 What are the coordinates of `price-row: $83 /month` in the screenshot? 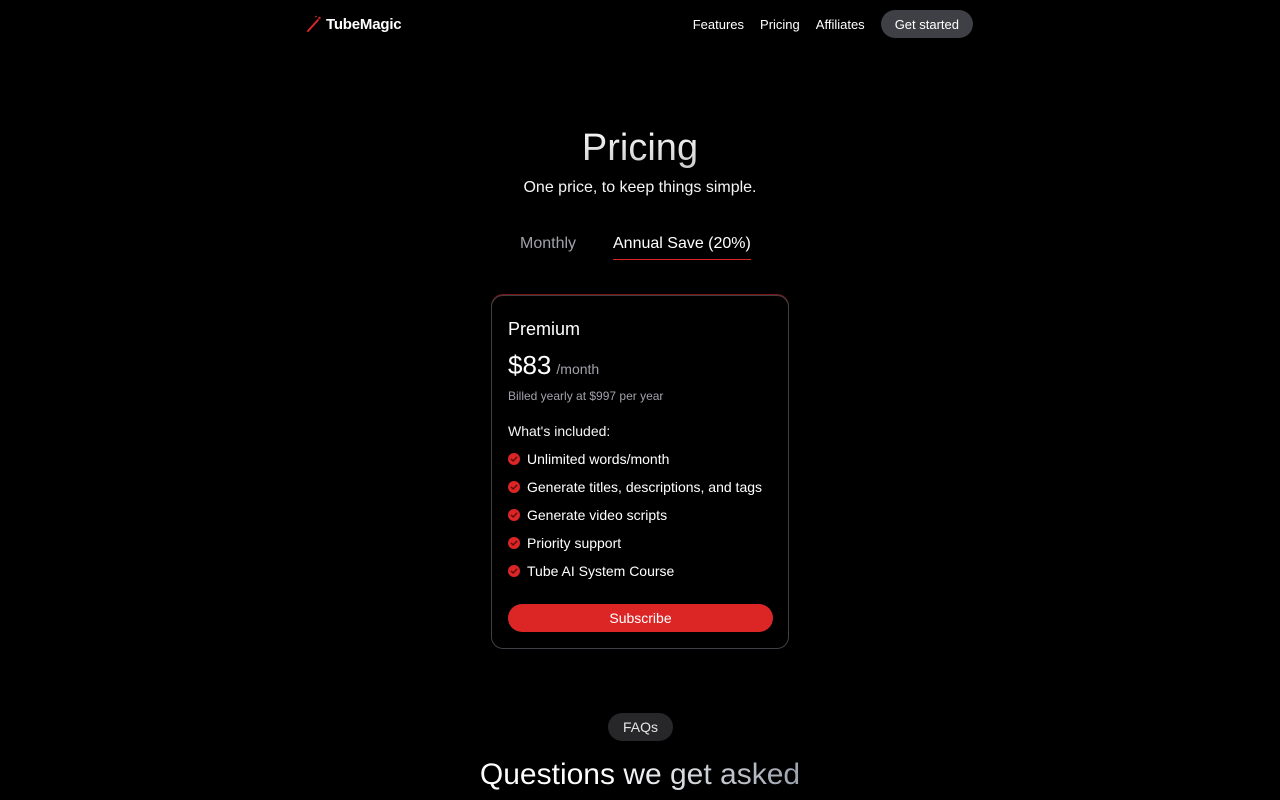 It's located at (553, 365).